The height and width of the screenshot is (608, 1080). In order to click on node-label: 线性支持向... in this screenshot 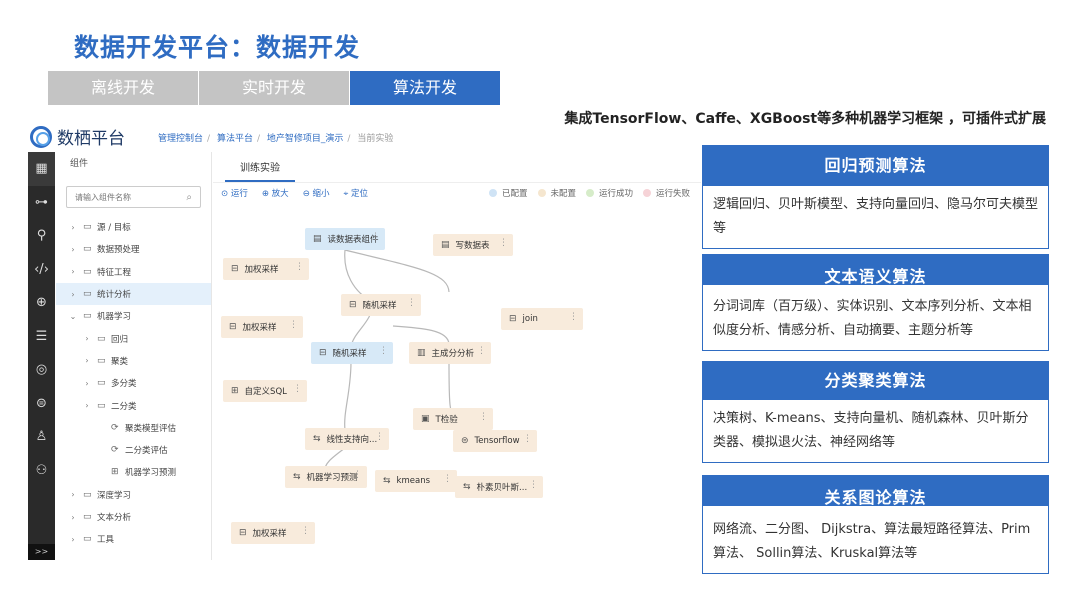, I will do `click(352, 440)`.